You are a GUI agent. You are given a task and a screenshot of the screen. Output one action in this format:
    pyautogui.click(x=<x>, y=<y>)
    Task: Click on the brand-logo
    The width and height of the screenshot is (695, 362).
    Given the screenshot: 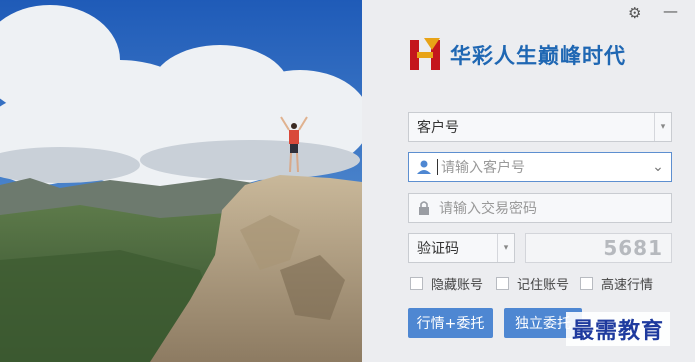 What is the action you would take?
    pyautogui.click(x=425, y=54)
    